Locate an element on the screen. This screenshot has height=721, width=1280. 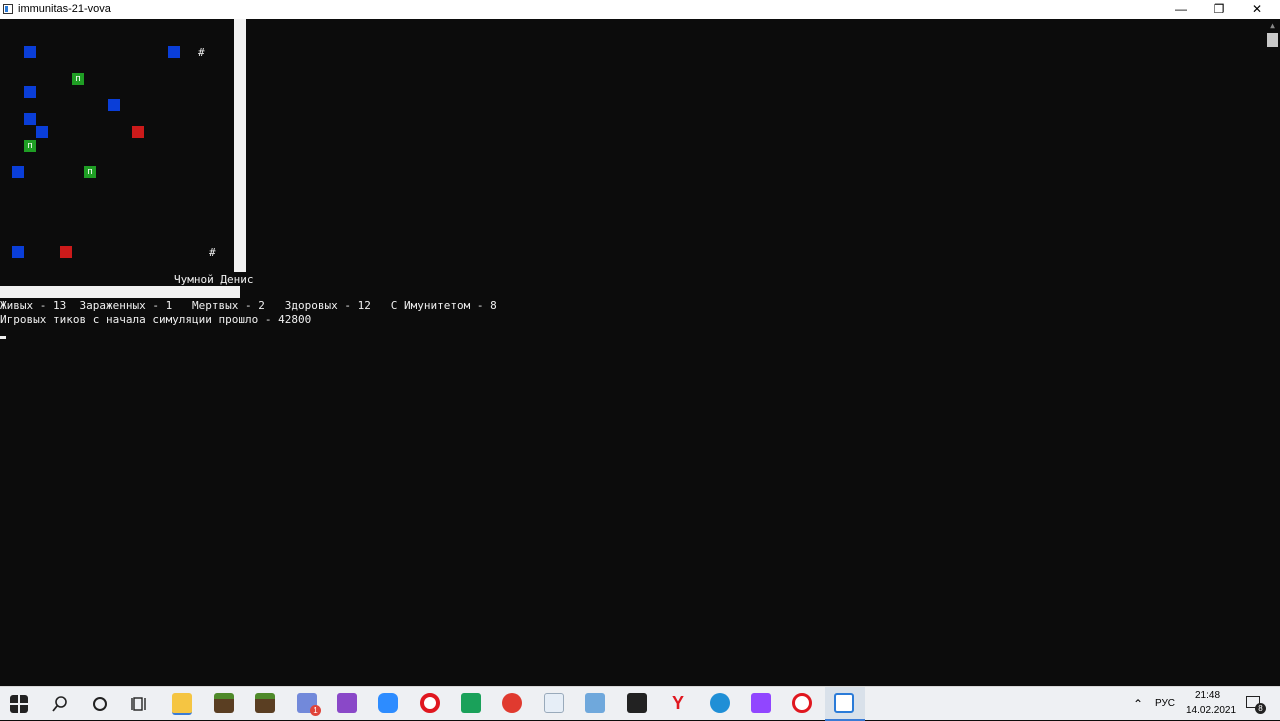
cortana-icon is located at coordinates (100, 704).